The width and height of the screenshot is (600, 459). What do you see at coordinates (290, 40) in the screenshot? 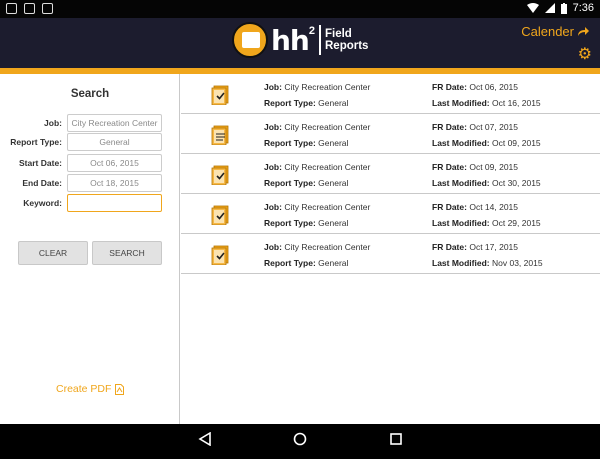
I see `logo-hh: hh` at bounding box center [290, 40].